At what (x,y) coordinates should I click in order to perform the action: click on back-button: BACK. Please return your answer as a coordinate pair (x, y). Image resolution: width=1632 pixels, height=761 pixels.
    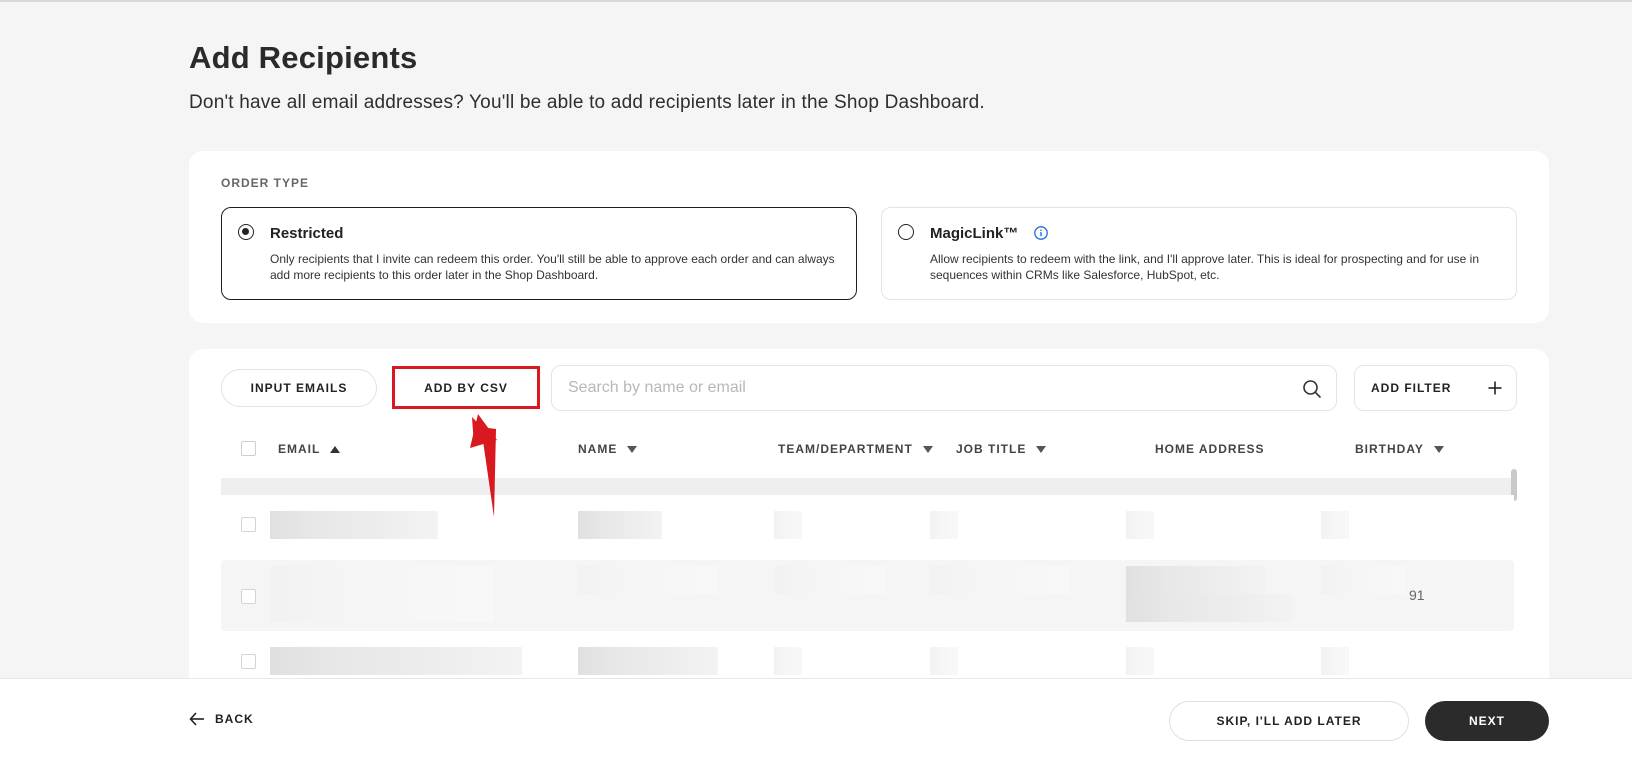
    Looking at the image, I should click on (221, 719).